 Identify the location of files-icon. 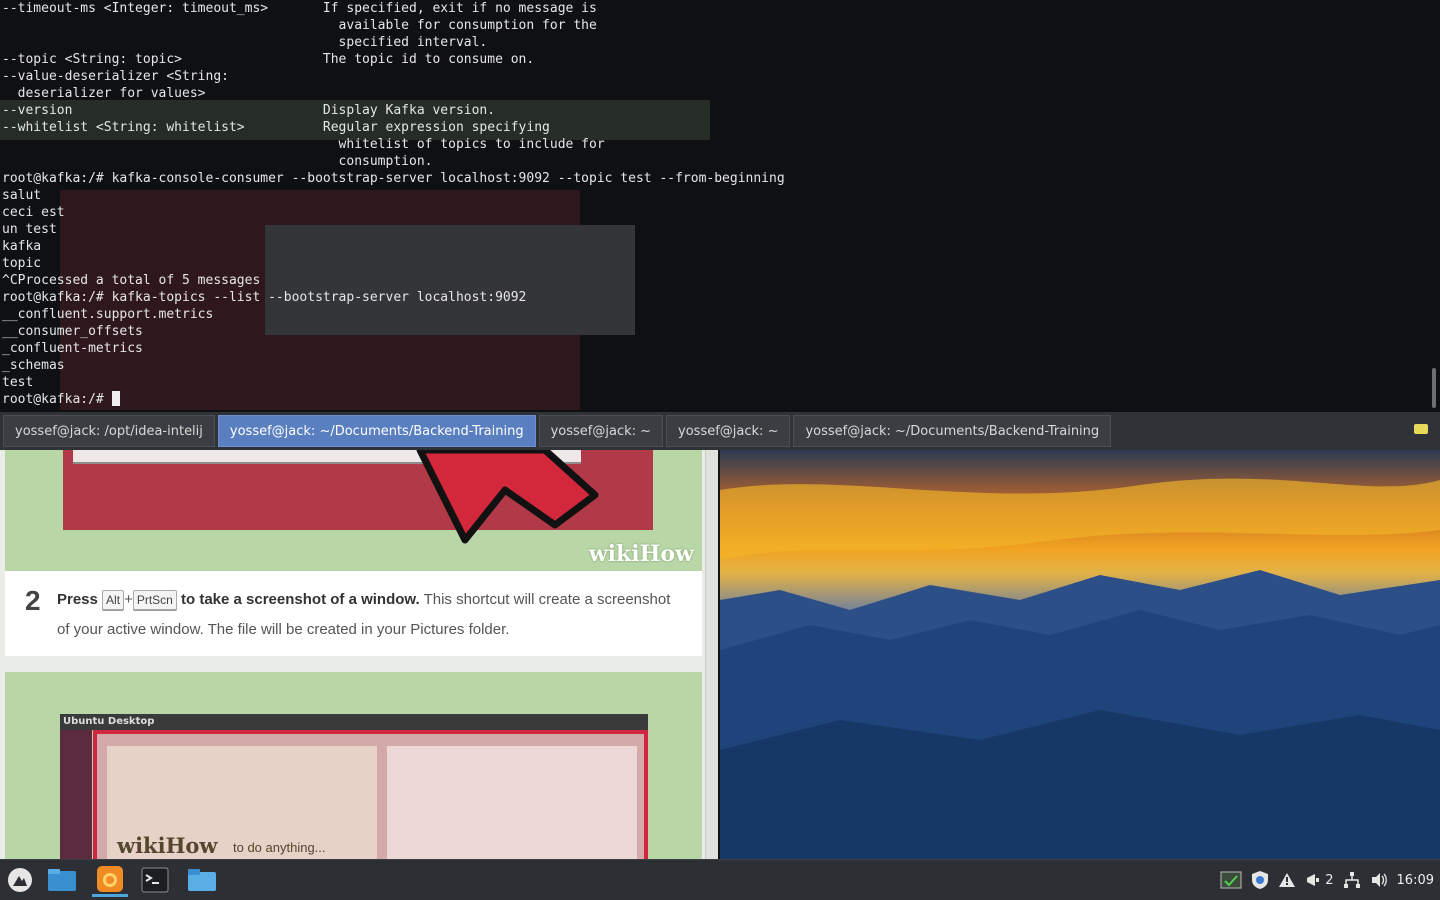
(62, 880).